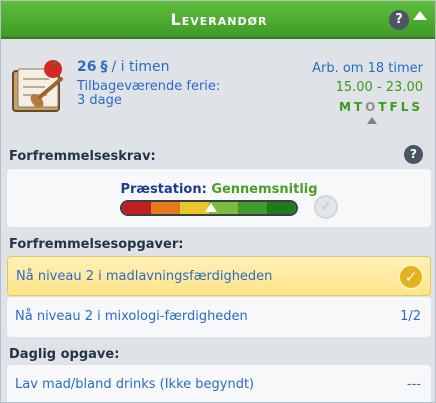  I want to click on performance-label: Præstation: Gennemsnitlig, so click(219, 189).